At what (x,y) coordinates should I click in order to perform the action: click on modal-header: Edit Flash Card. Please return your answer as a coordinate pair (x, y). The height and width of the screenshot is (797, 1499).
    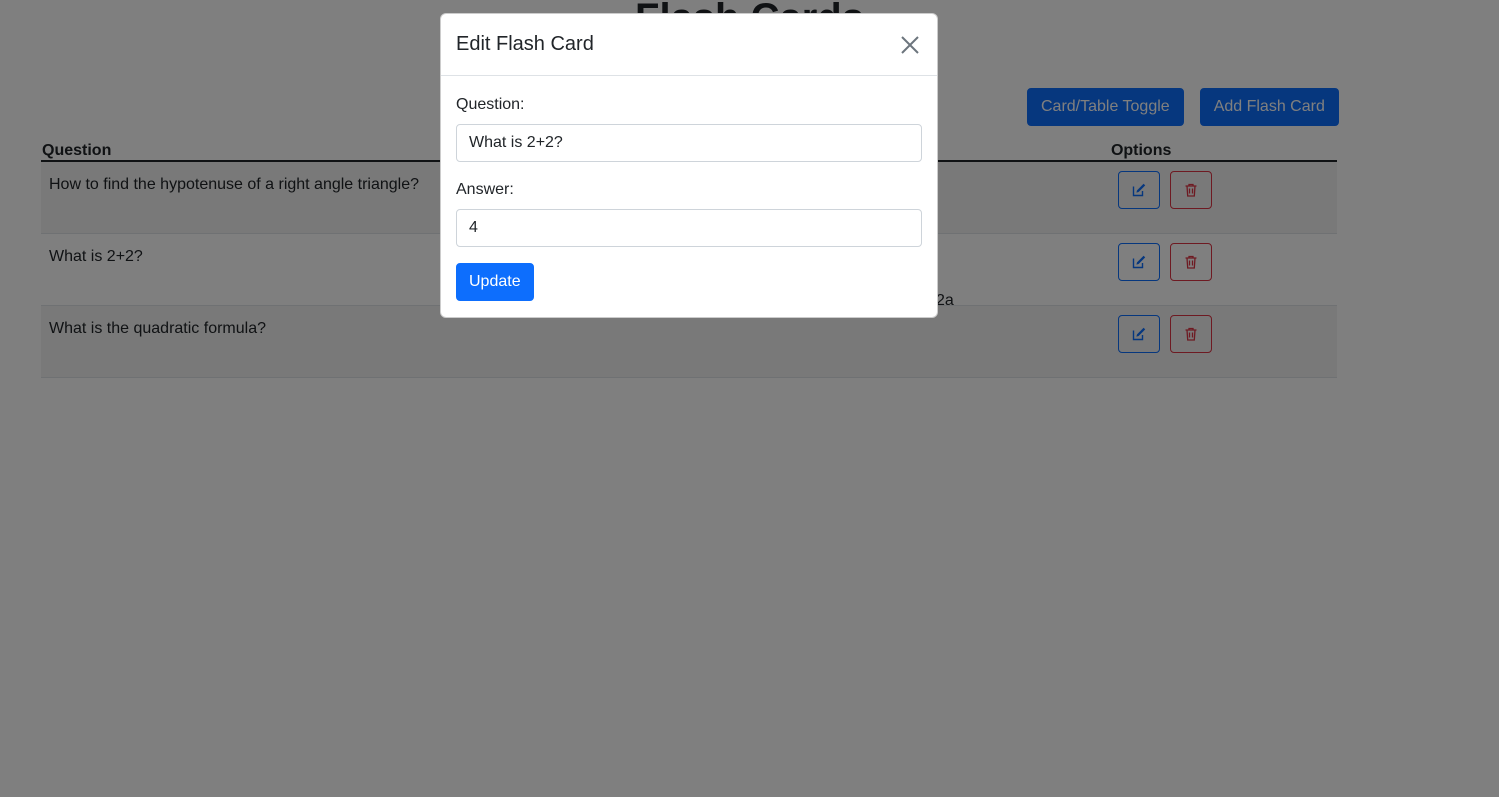
    Looking at the image, I should click on (689, 45).